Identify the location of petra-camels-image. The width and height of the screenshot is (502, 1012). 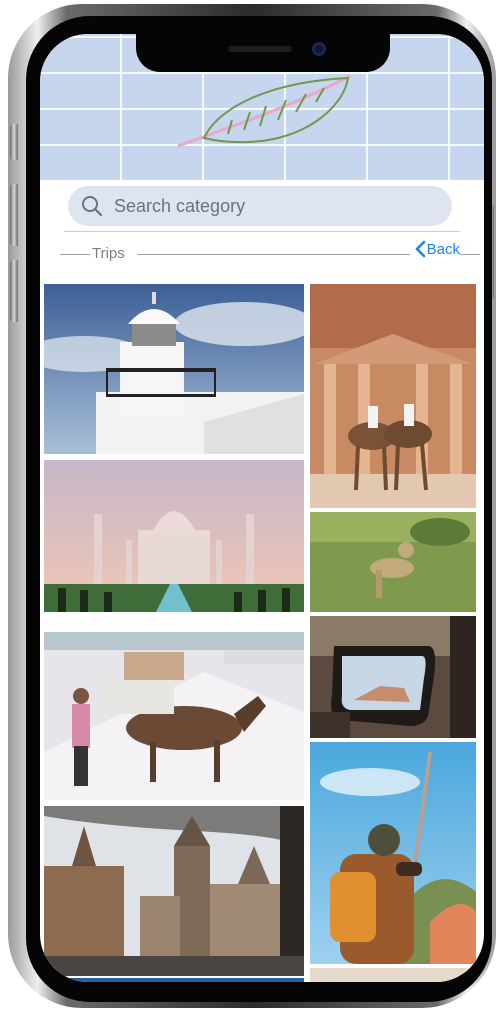
(393, 396).